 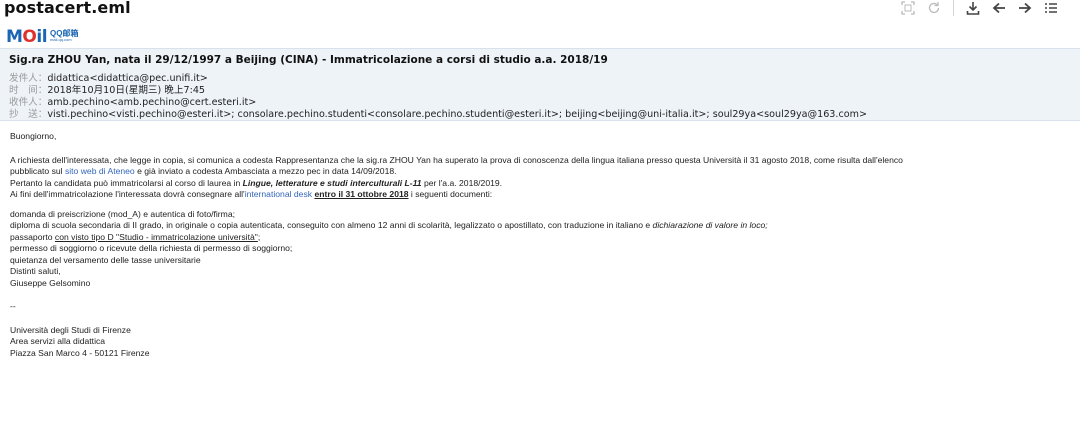 I want to click on refresh-icon, so click(x=934, y=8).